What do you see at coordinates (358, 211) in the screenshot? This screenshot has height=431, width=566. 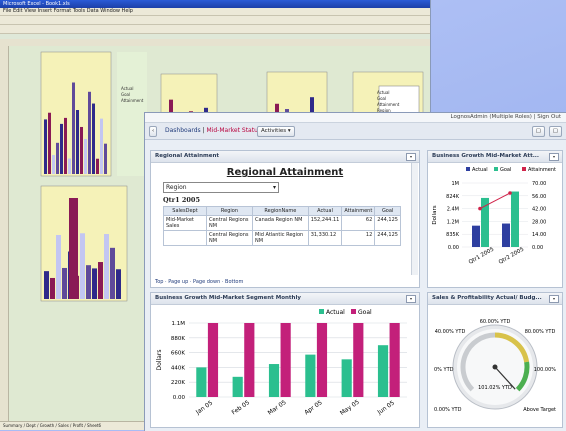 I see `col-header: Attainment` at bounding box center [358, 211].